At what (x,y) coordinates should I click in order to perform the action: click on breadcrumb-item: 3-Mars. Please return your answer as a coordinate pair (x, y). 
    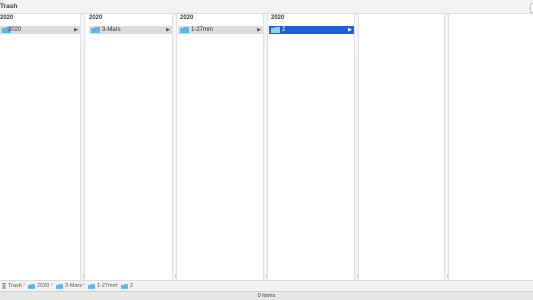
    Looking at the image, I should click on (69, 286).